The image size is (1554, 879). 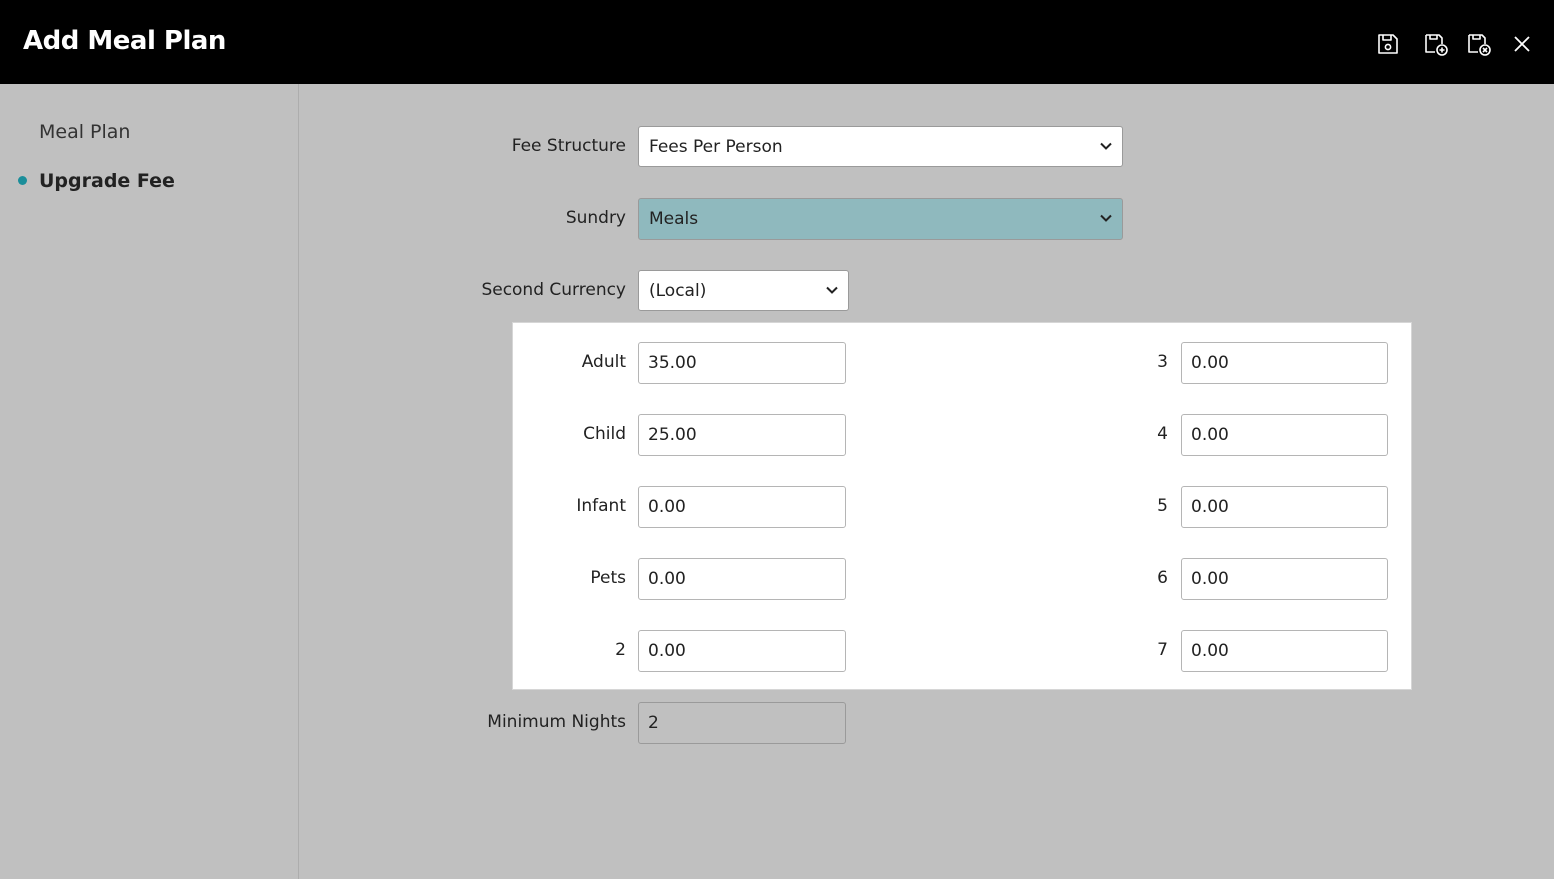 What do you see at coordinates (880, 146) in the screenshot?
I see `fee-structure-select: Fees Per Person` at bounding box center [880, 146].